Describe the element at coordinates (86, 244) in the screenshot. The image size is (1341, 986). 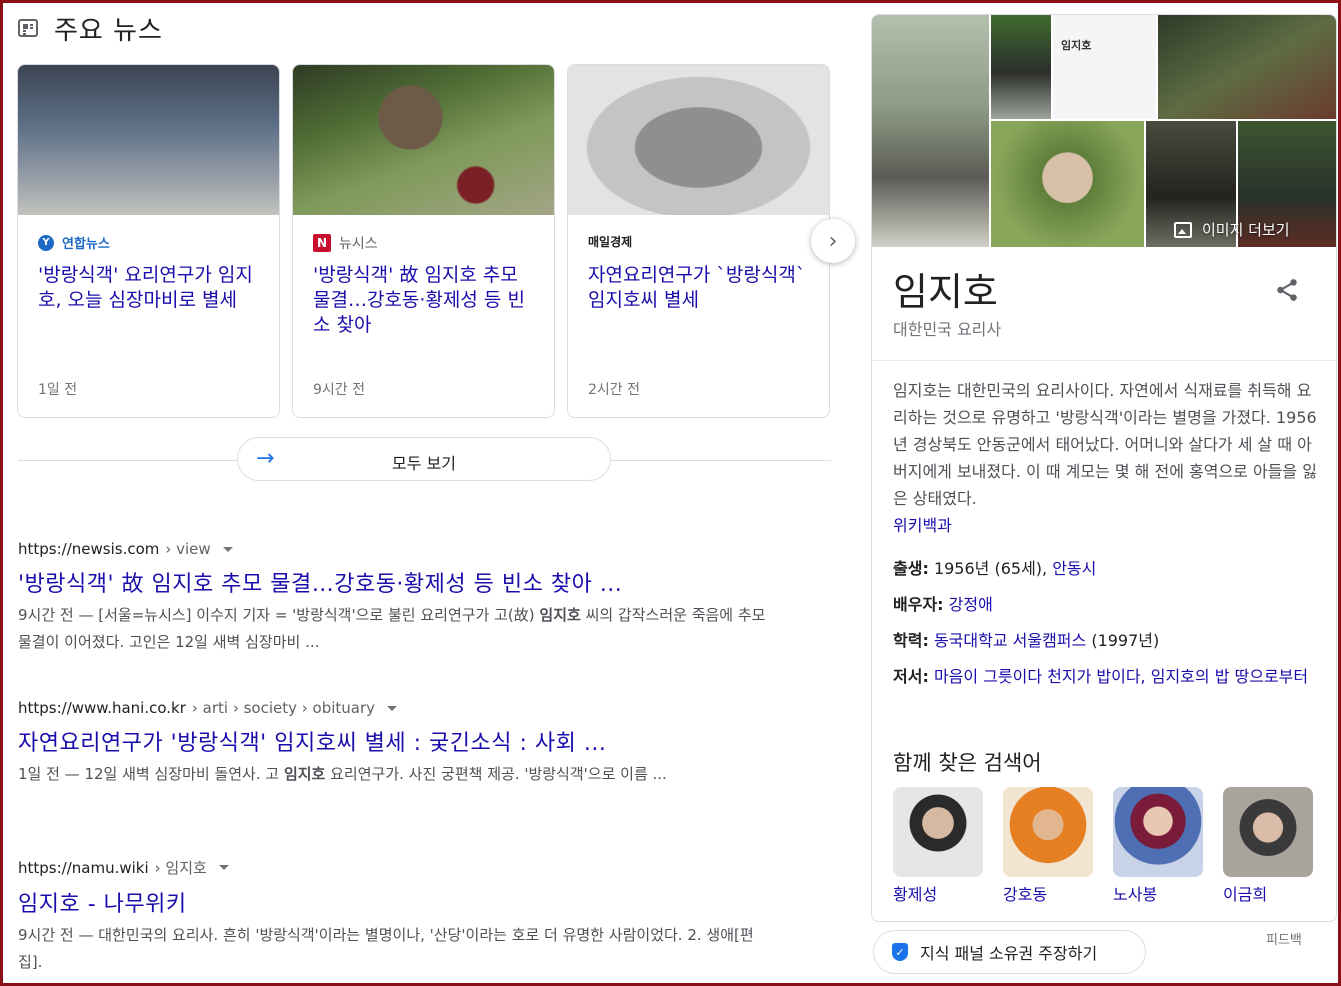
I see `news-source-name: 연합뉴스` at that location.